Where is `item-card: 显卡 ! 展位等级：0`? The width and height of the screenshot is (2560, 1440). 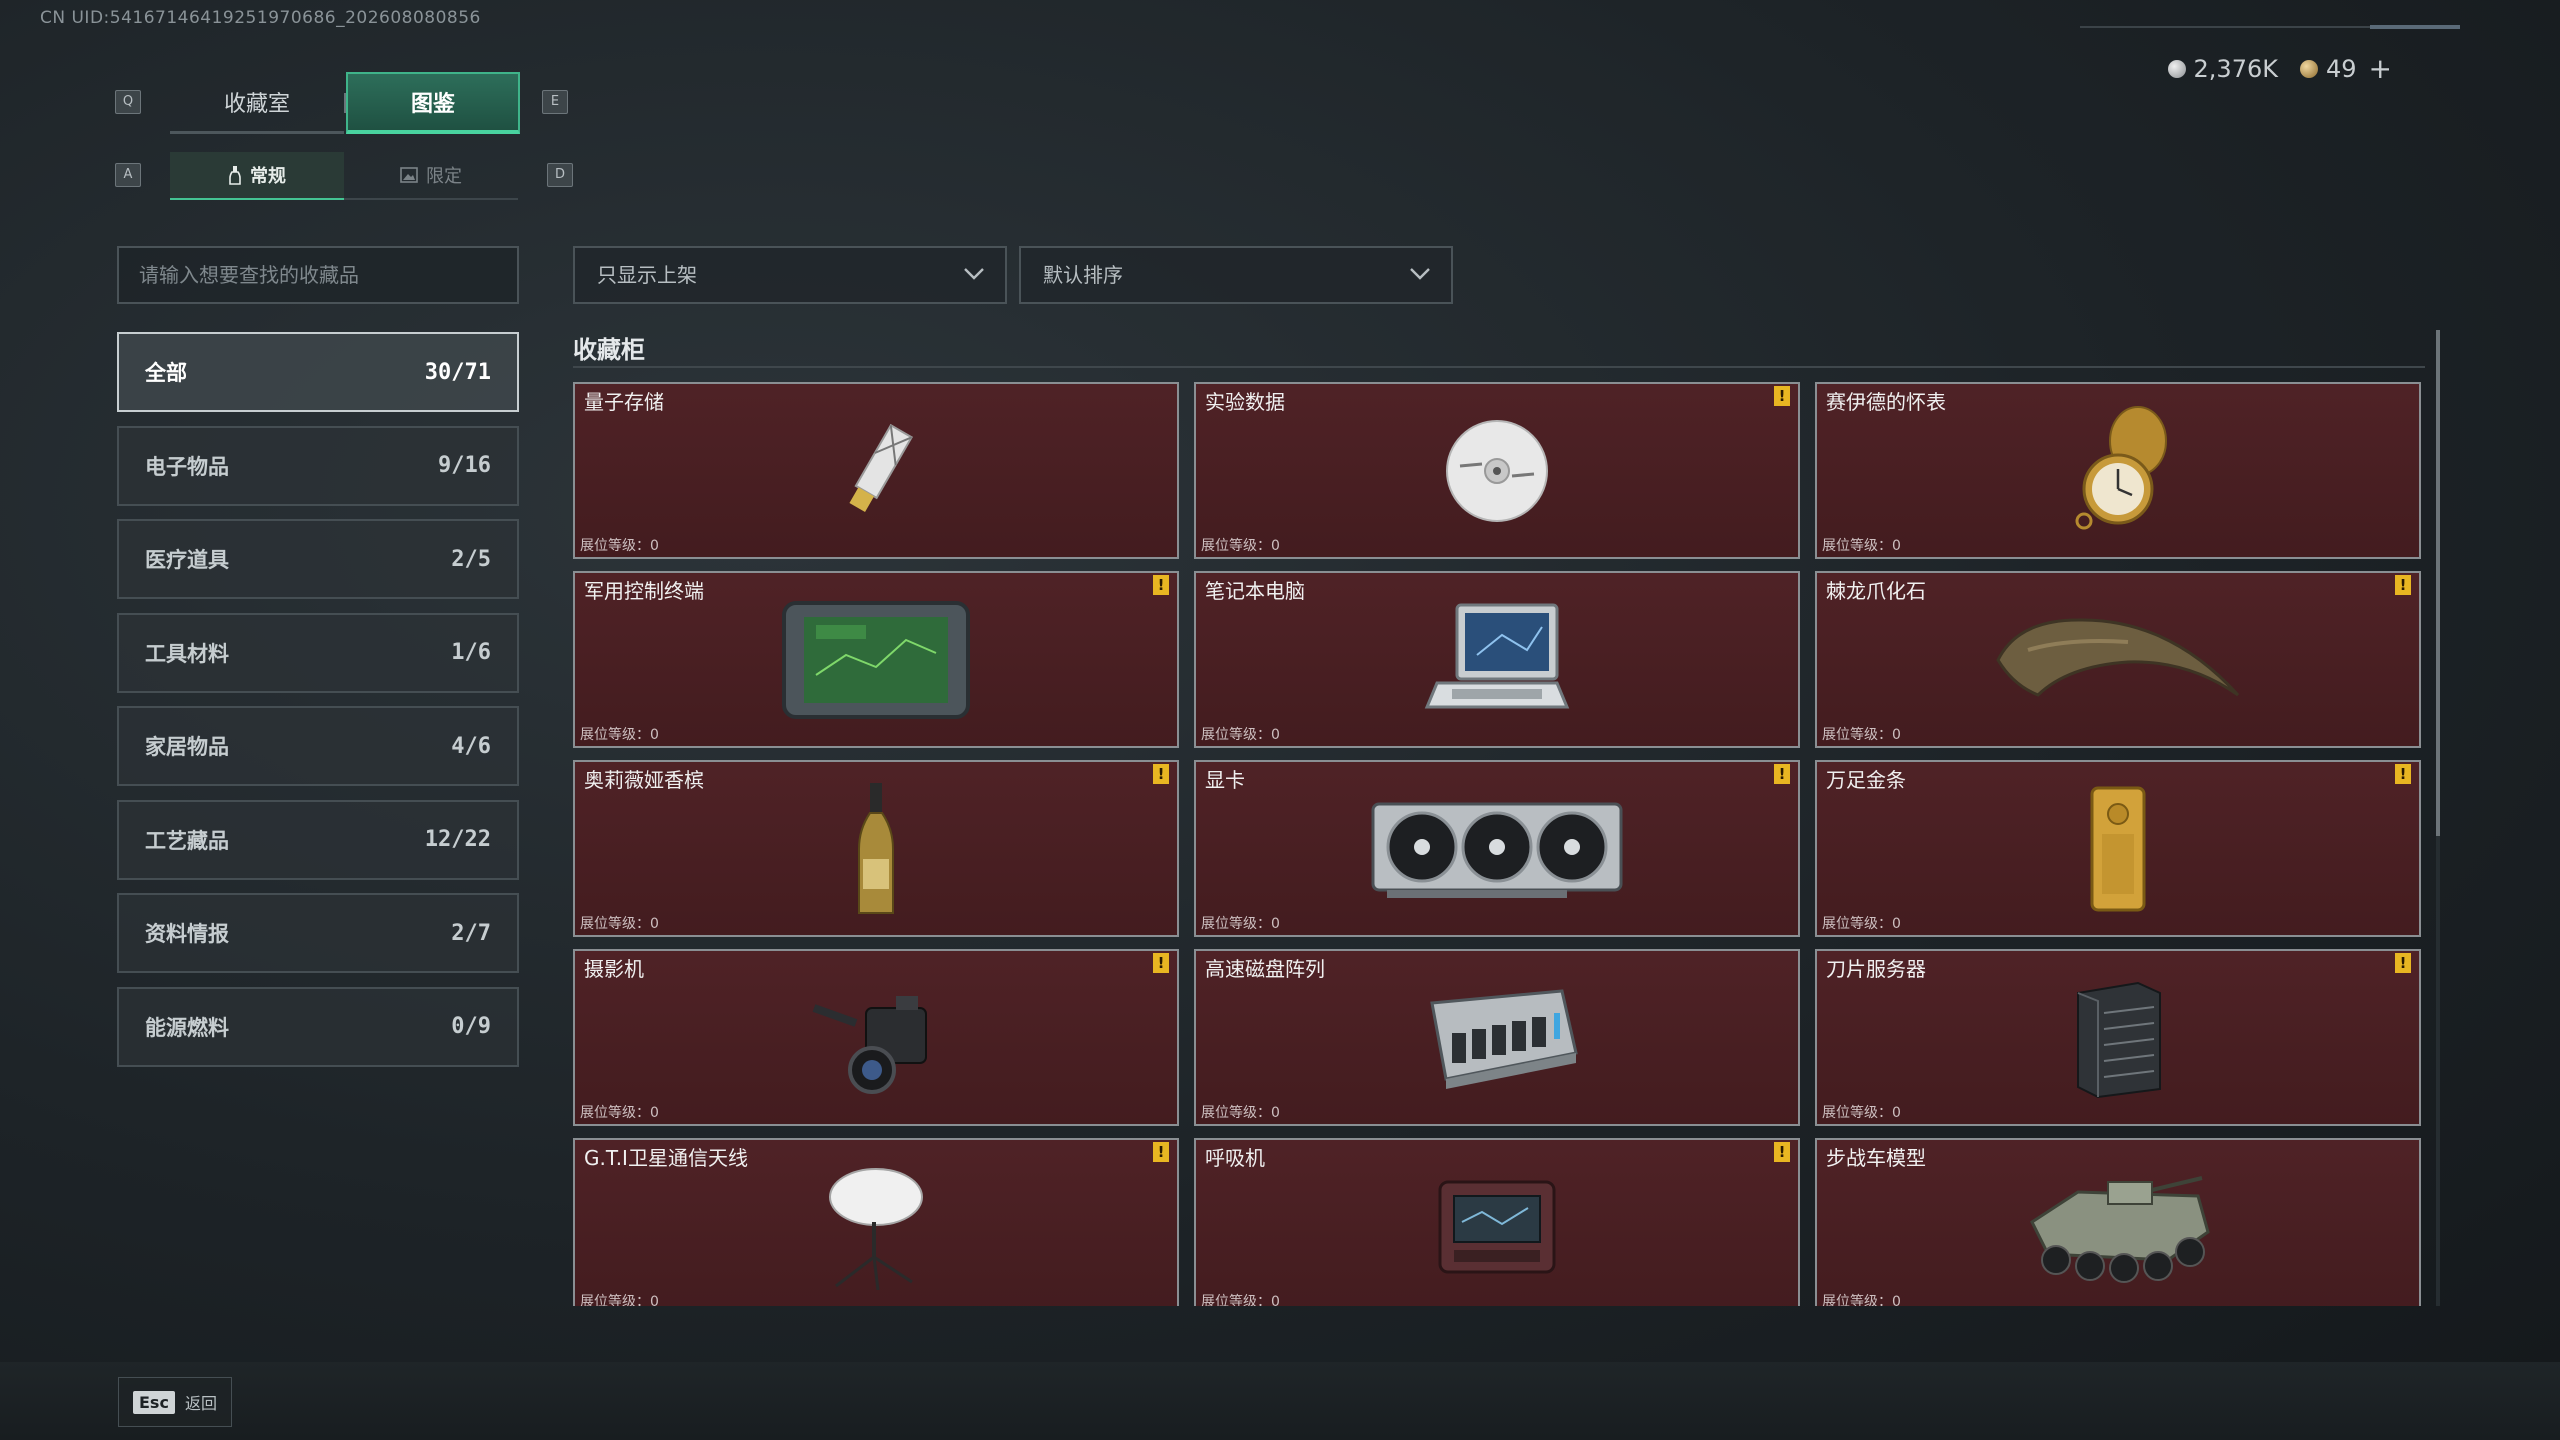
item-card: 显卡 ! 展位等级：0 is located at coordinates (1497, 848).